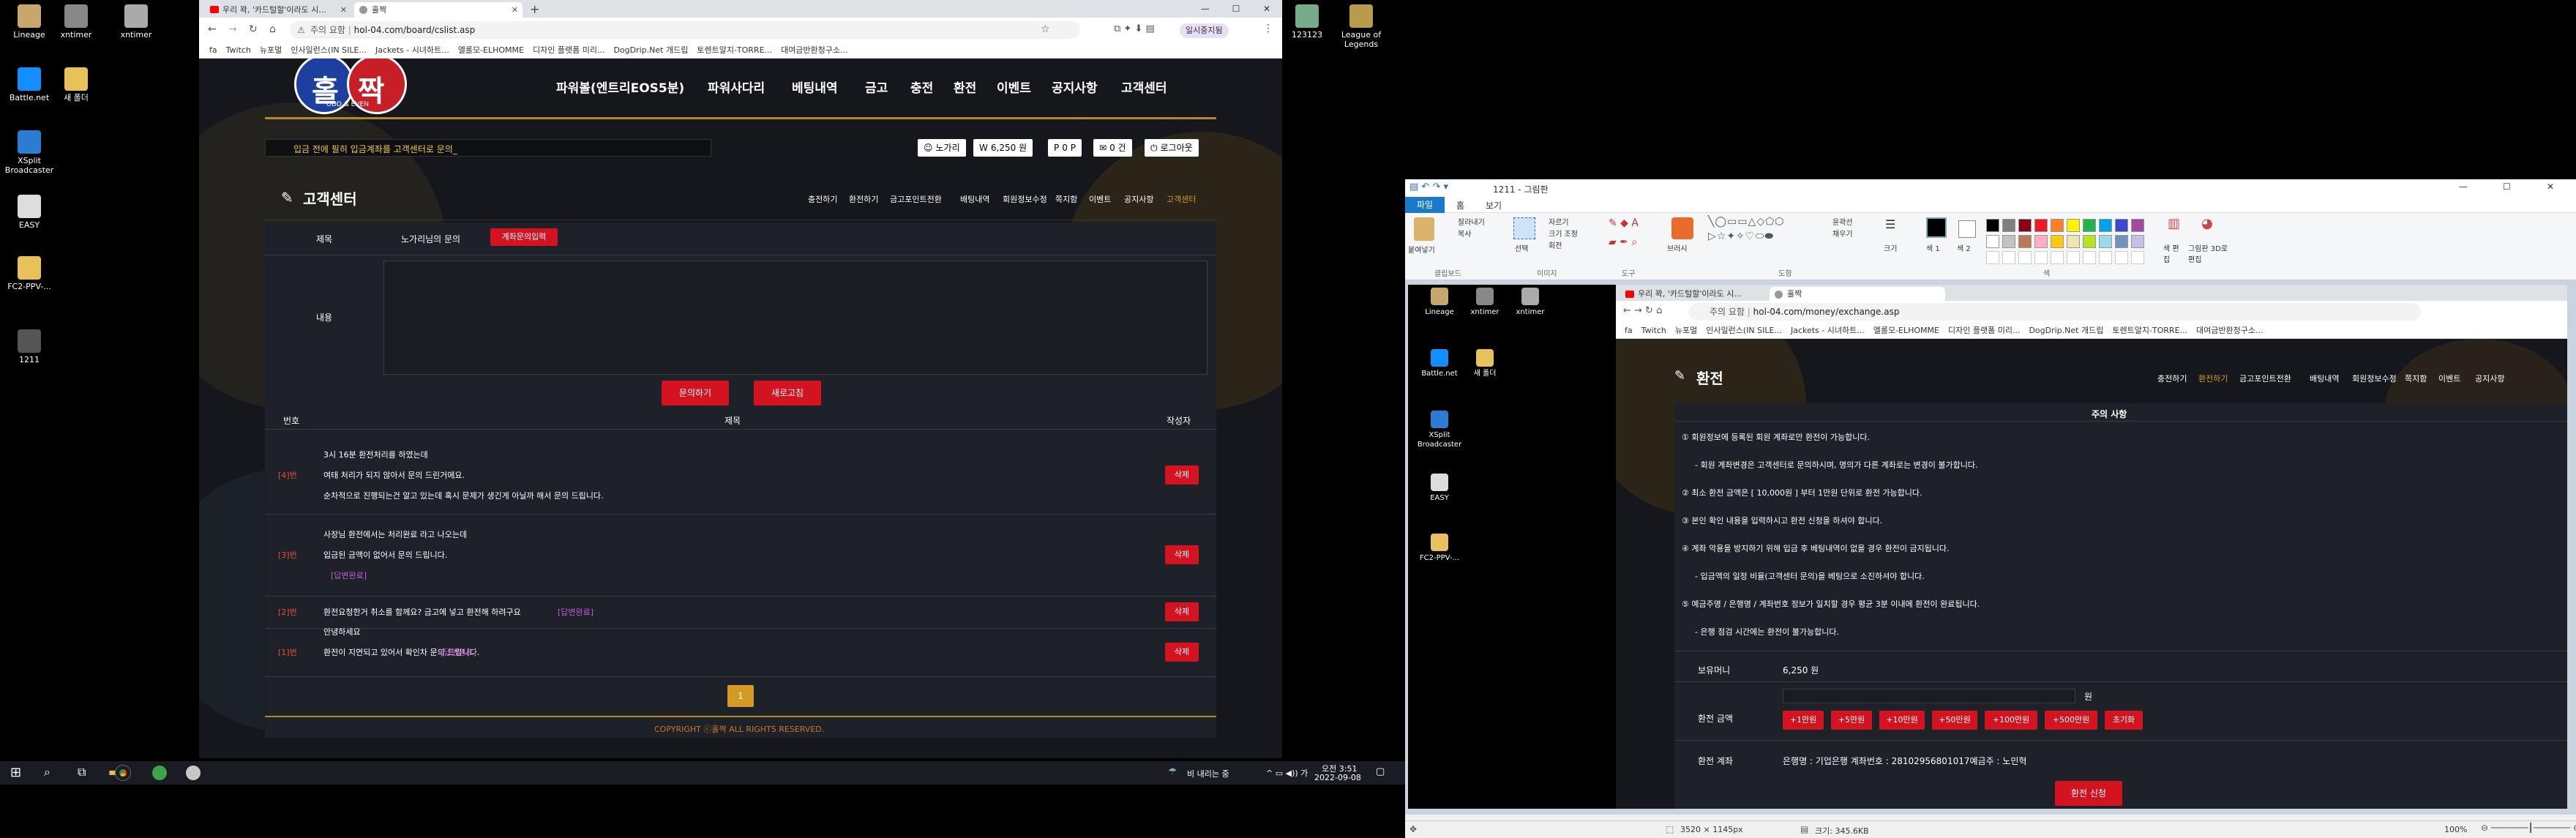 The width and height of the screenshot is (2576, 838). Describe the element at coordinates (795, 318) in the screenshot. I see `content-textarea` at that location.